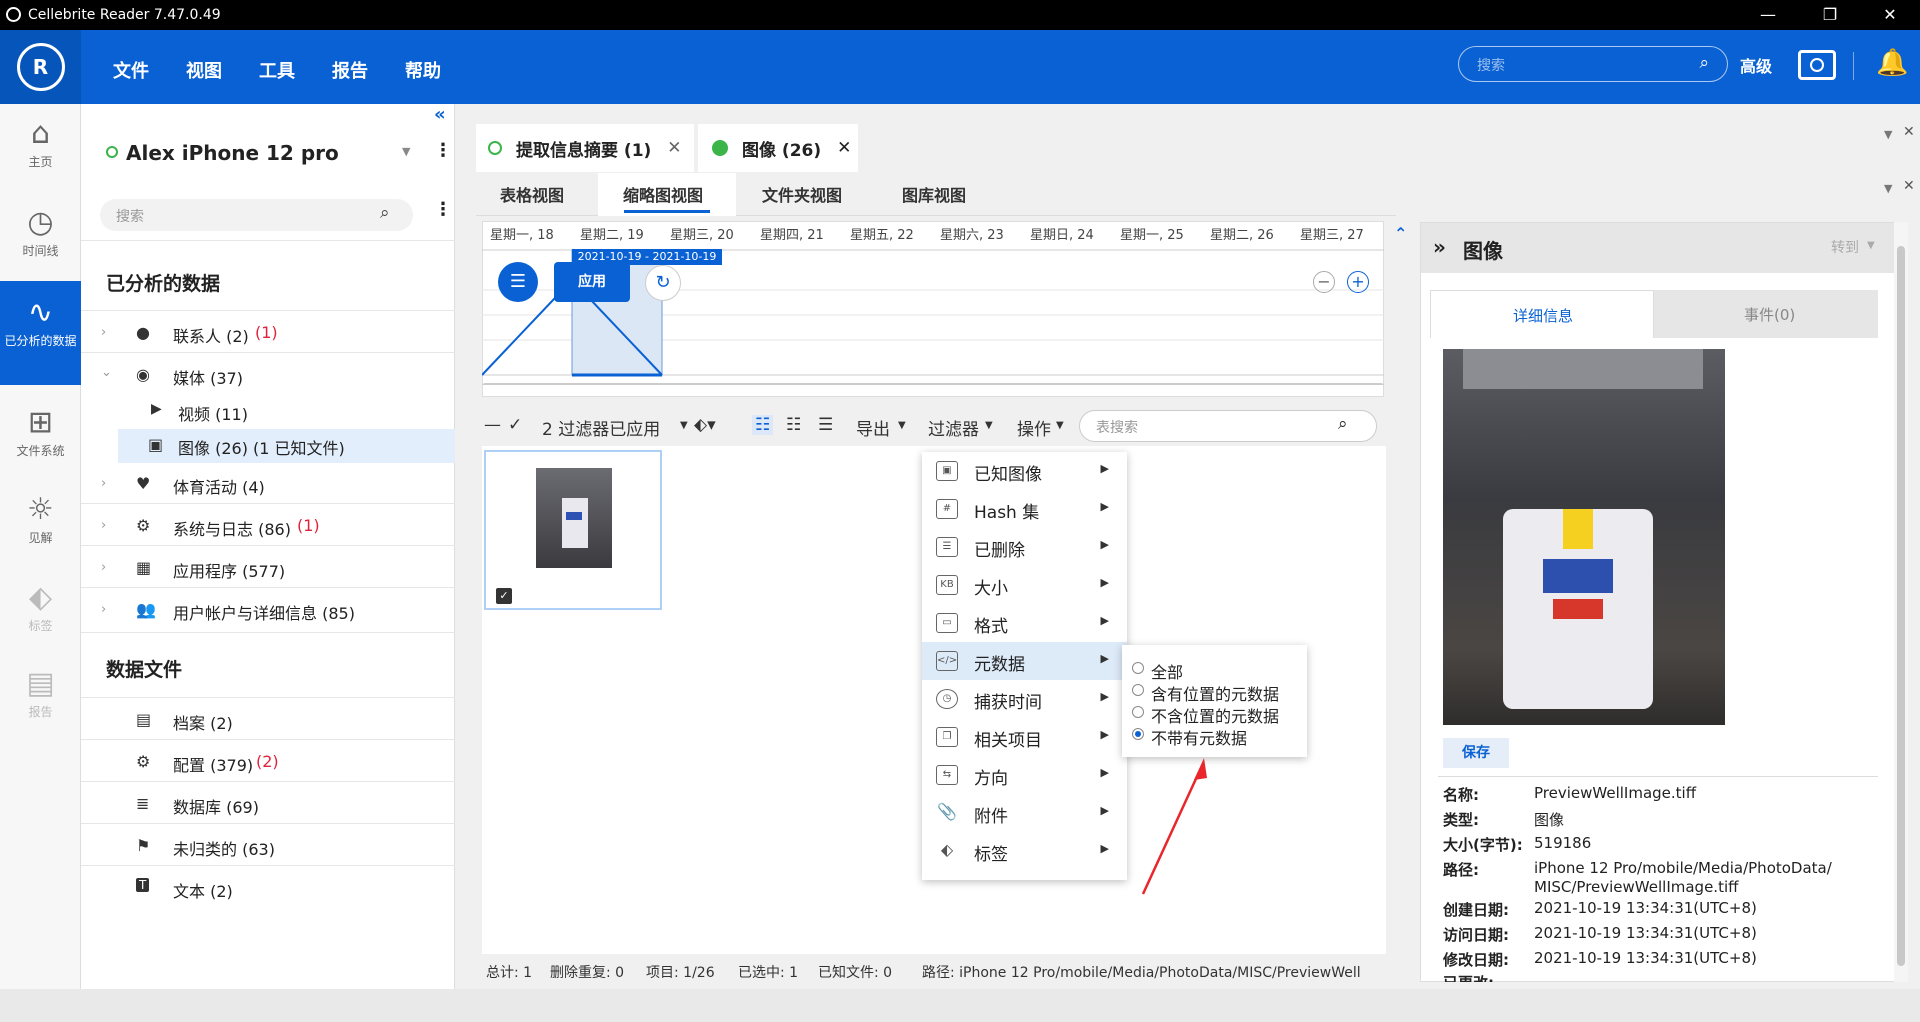 The width and height of the screenshot is (1920, 1022). I want to click on nav-item-fitness: › ♥ 体育活动 (4), so click(268, 485).